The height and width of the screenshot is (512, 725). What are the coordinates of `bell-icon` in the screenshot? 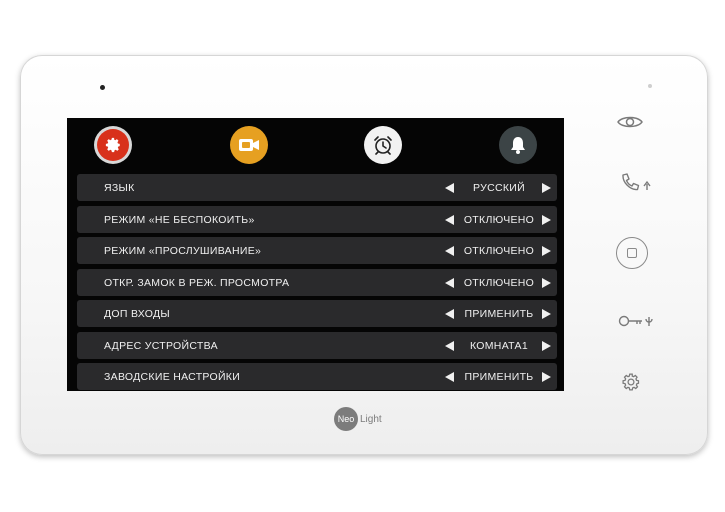 It's located at (518, 145).